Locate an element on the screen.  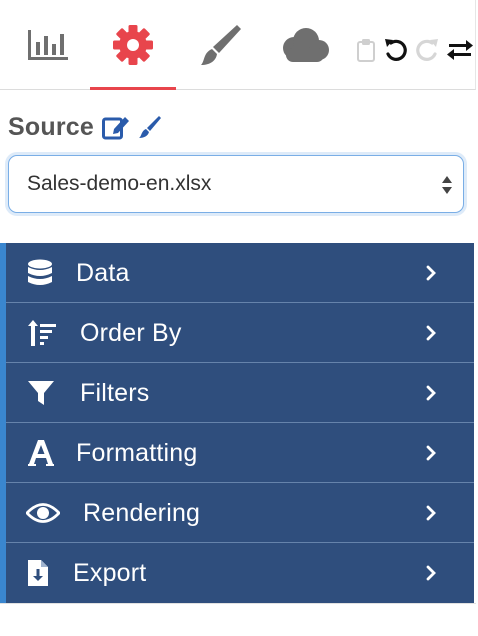
eye-icon is located at coordinates (43, 513).